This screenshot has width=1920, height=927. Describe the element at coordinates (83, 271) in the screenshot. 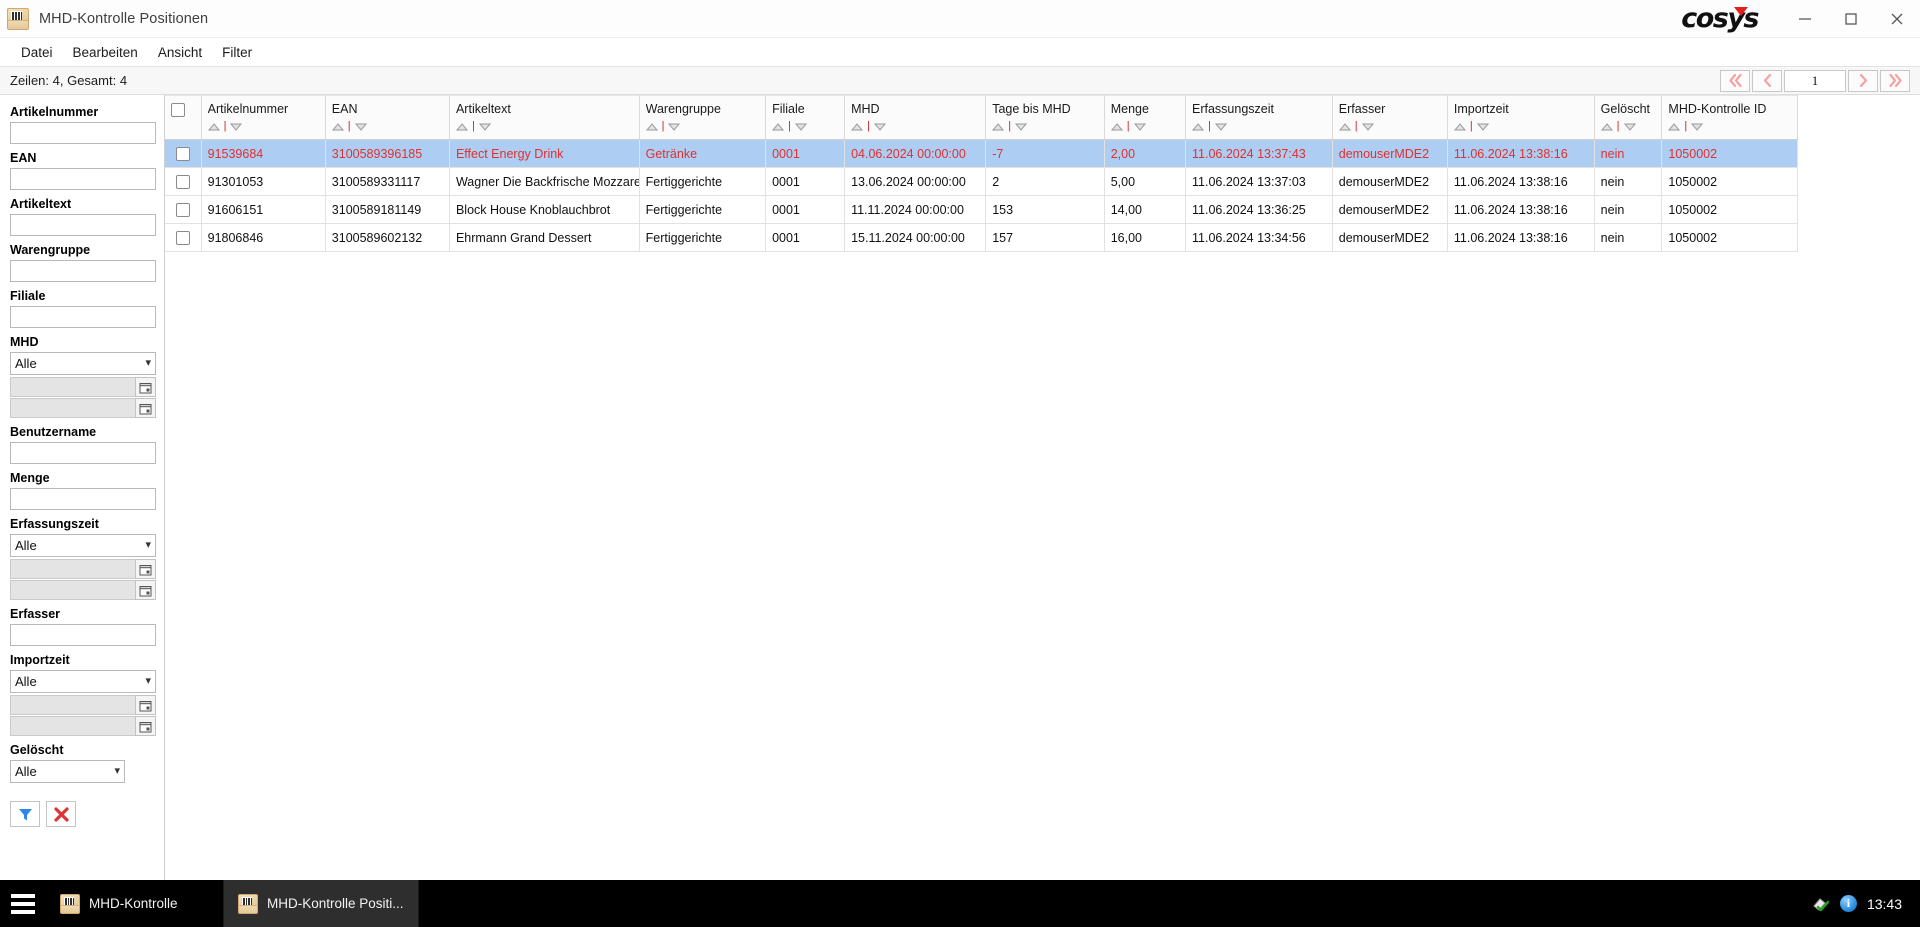

I see `filter-input-warengruppe` at that location.